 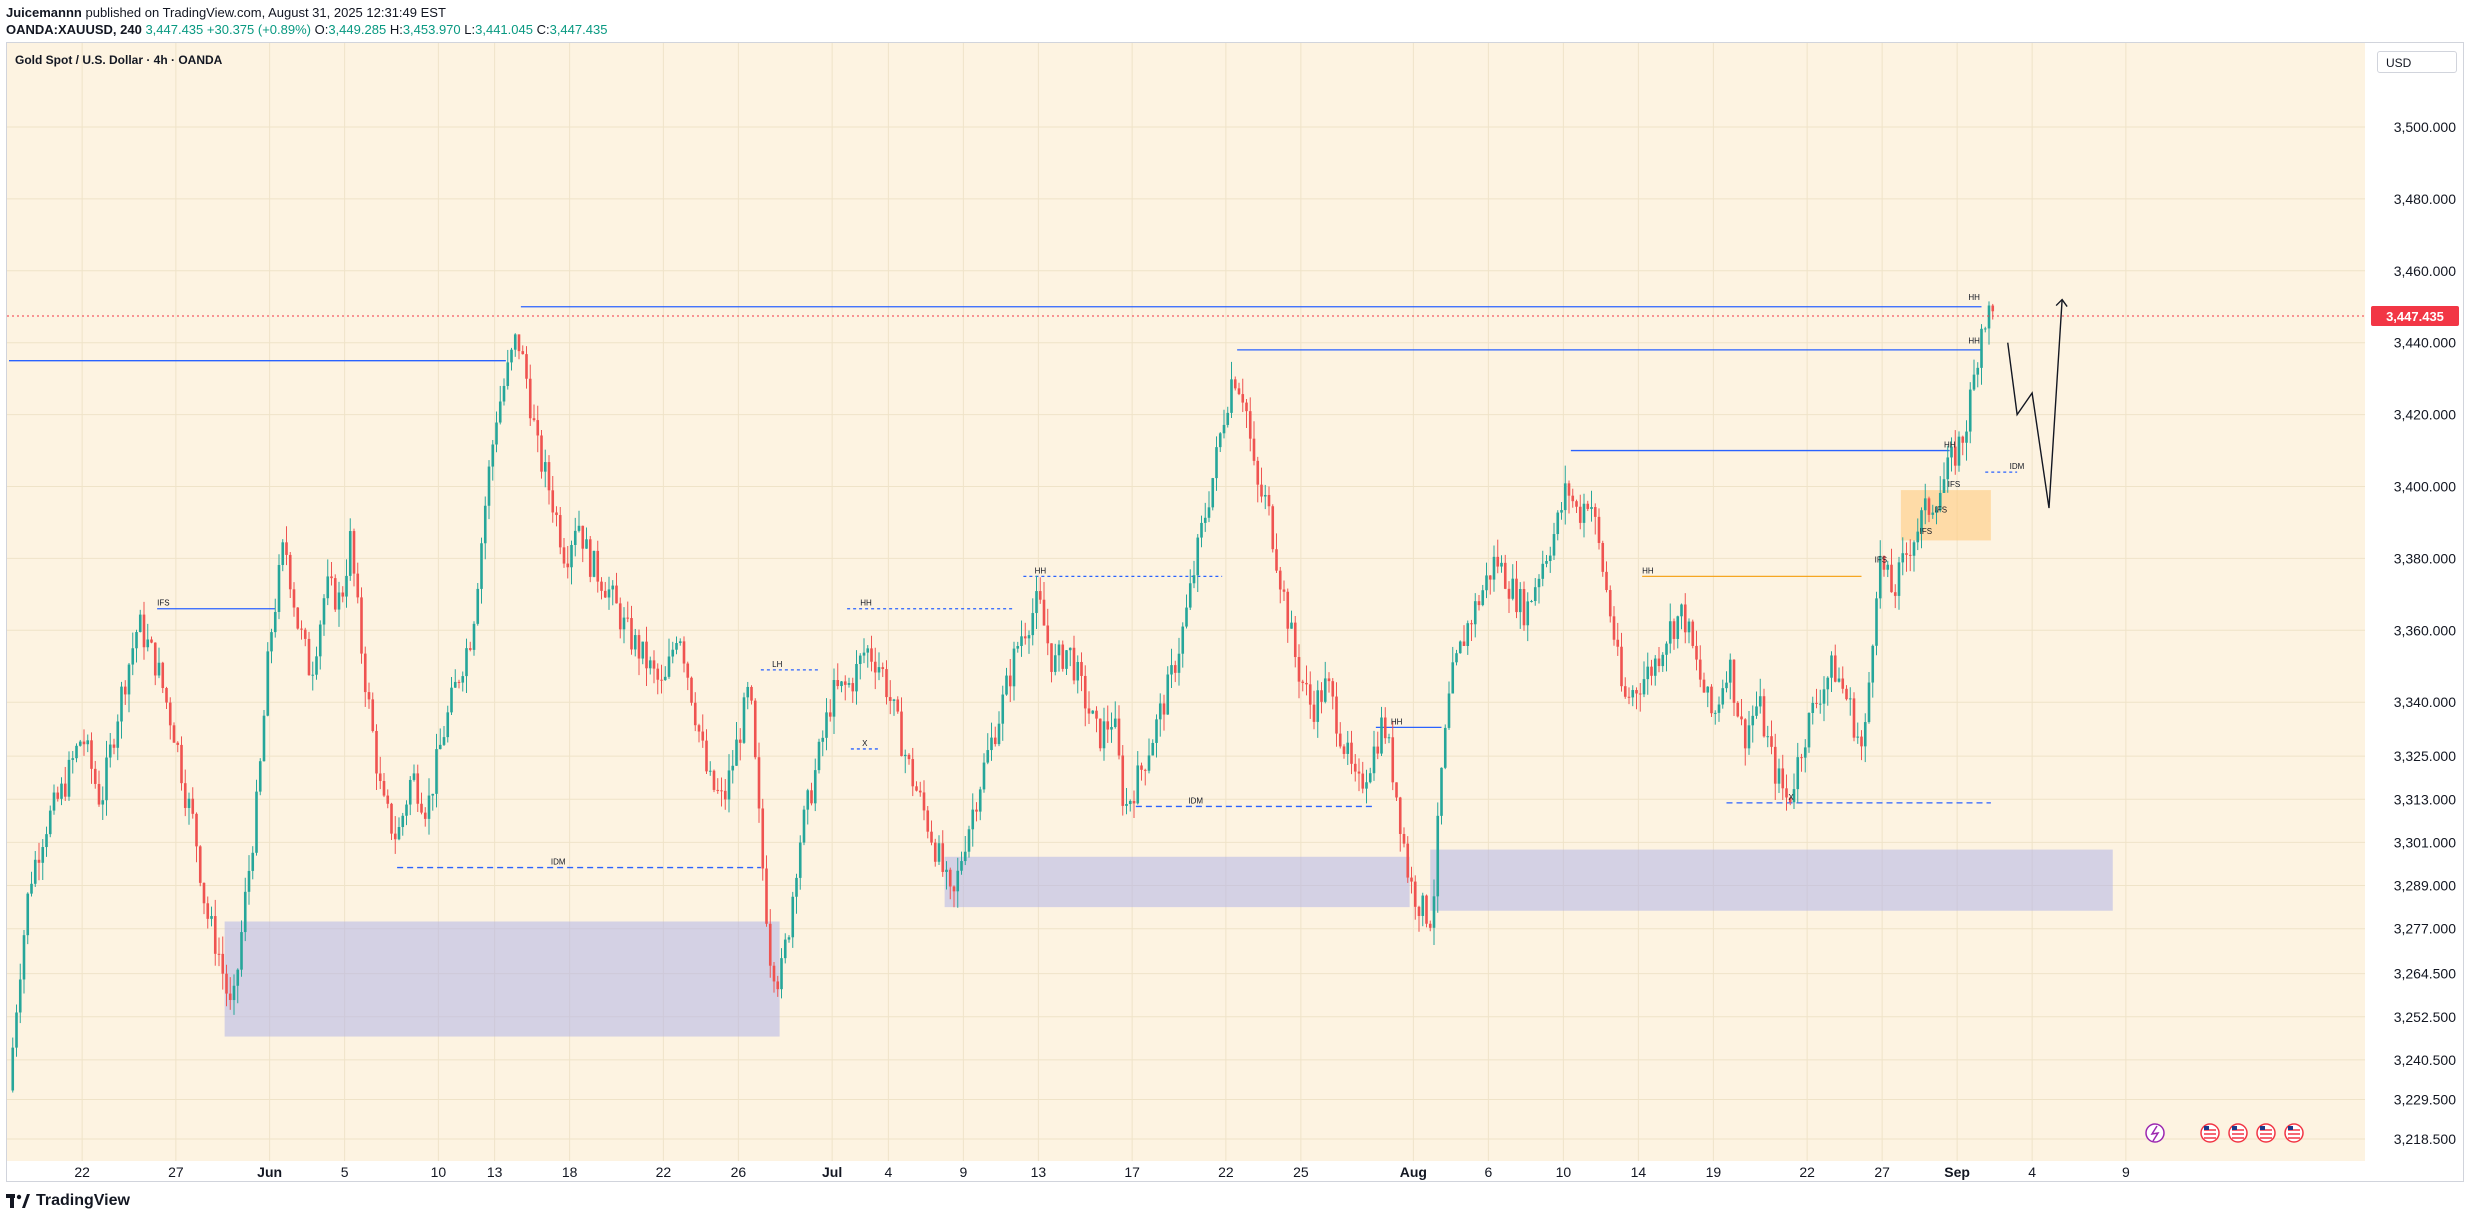 I want to click on tradingview-logo-icon, so click(x=18, y=1201).